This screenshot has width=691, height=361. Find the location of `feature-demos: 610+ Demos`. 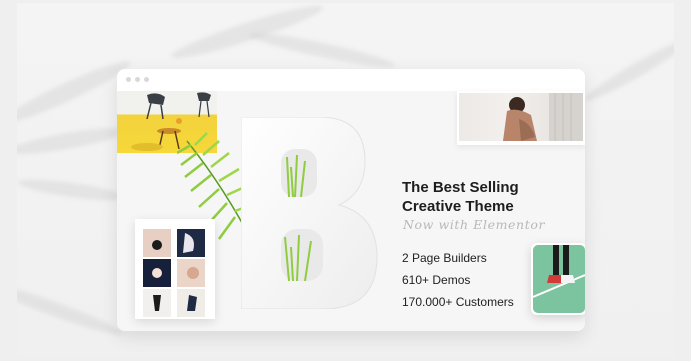

feature-demos: 610+ Demos is located at coordinates (436, 280).